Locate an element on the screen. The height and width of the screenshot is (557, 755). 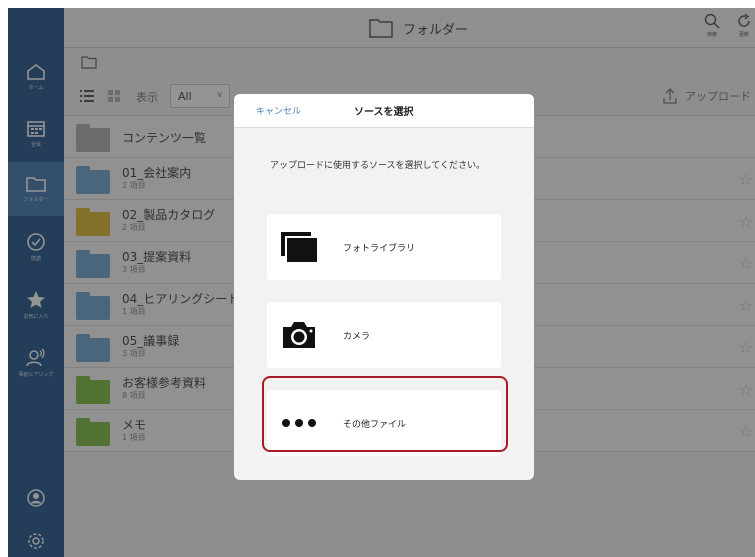
dialog-header: キャンセル ソースを選択 is located at coordinates (384, 111).